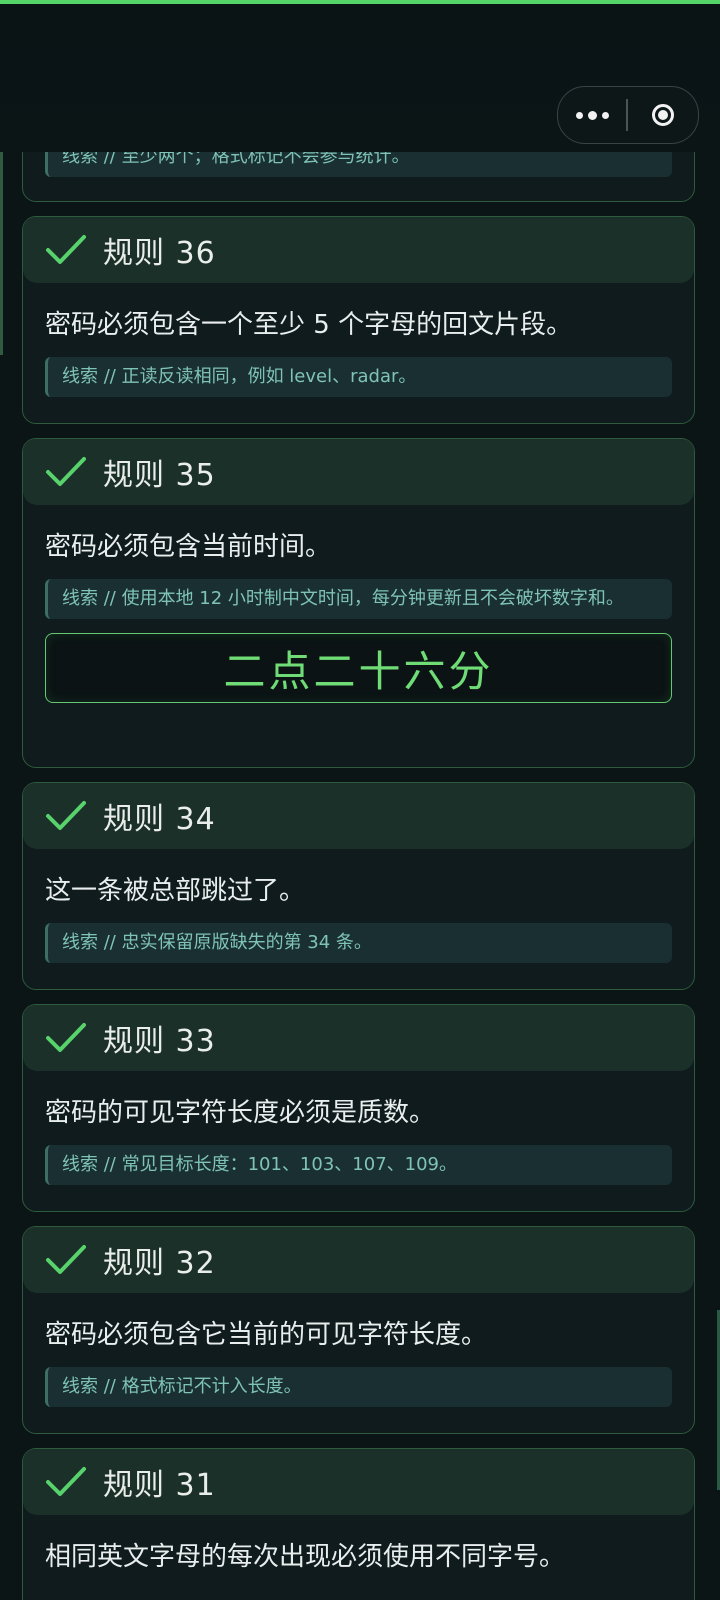 This screenshot has height=1600, width=720. Describe the element at coordinates (159, 475) in the screenshot. I see `rule-title: 规则 35` at that location.